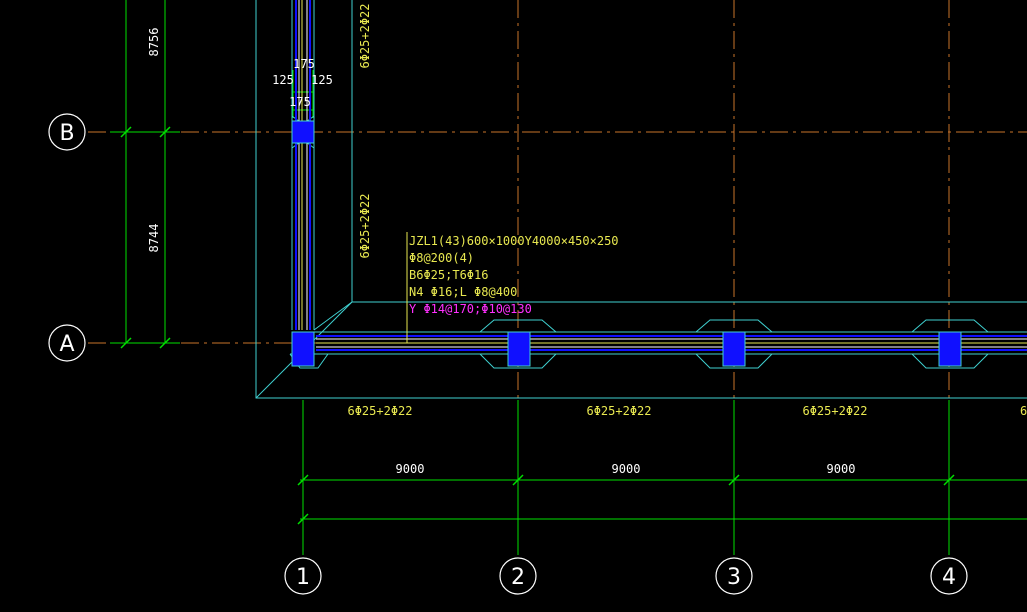 The height and width of the screenshot is (612, 1027). I want to click on dimension-text-9000-1: 9000, so click(410, 469).